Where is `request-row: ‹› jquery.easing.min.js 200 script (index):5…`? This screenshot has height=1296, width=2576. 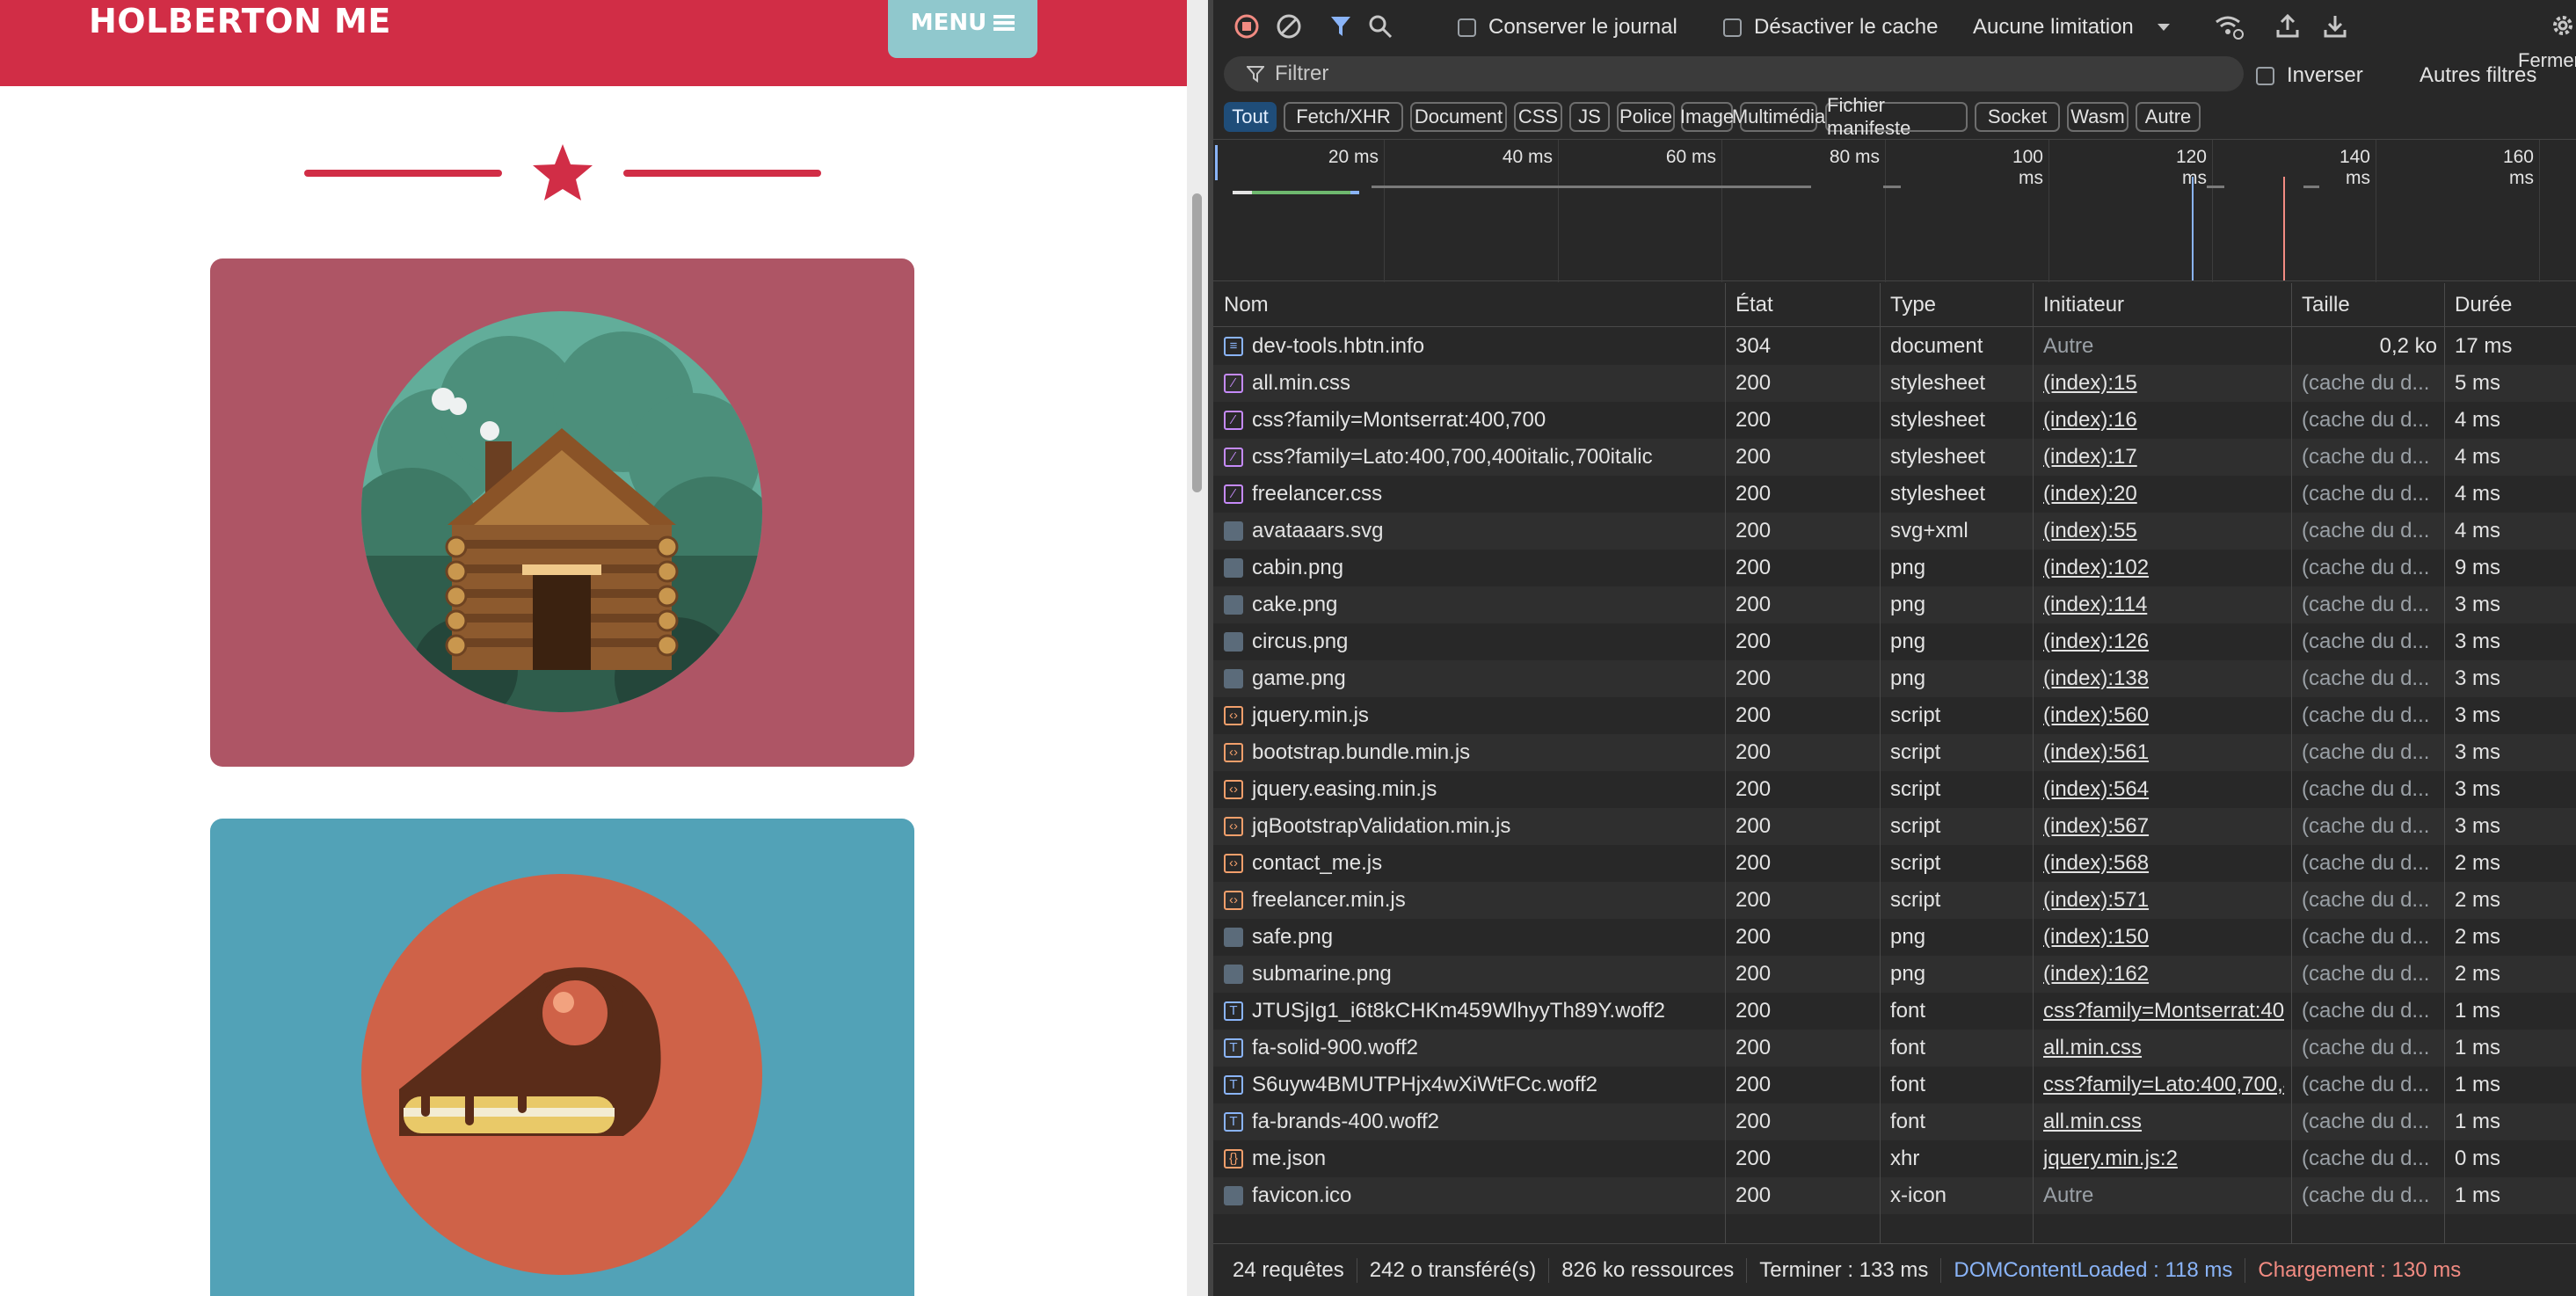 request-row: ‹› jquery.easing.min.js 200 script (index):5… is located at coordinates (1894, 790).